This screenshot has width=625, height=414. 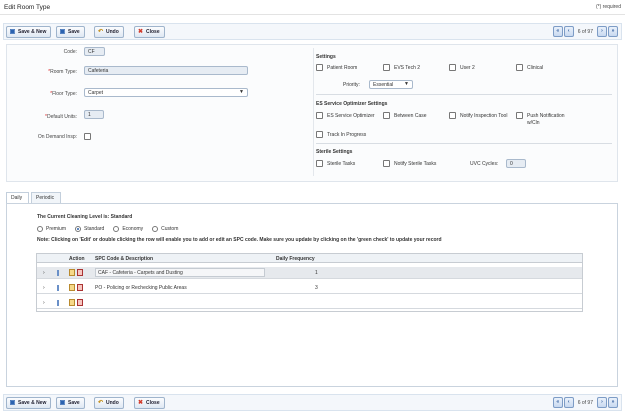 What do you see at coordinates (166, 70) in the screenshot?
I see `room-type-field: Cafeteria` at bounding box center [166, 70].